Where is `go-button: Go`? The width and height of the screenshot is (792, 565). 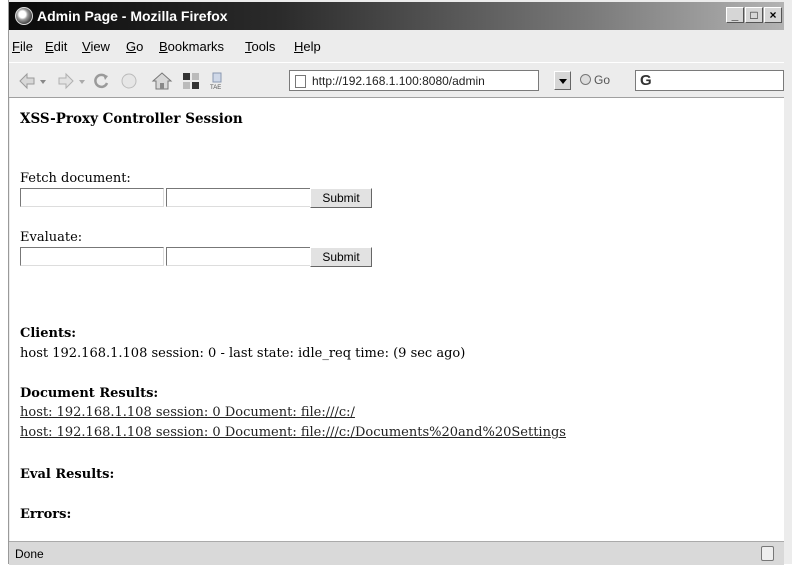 go-button: Go is located at coordinates (595, 80).